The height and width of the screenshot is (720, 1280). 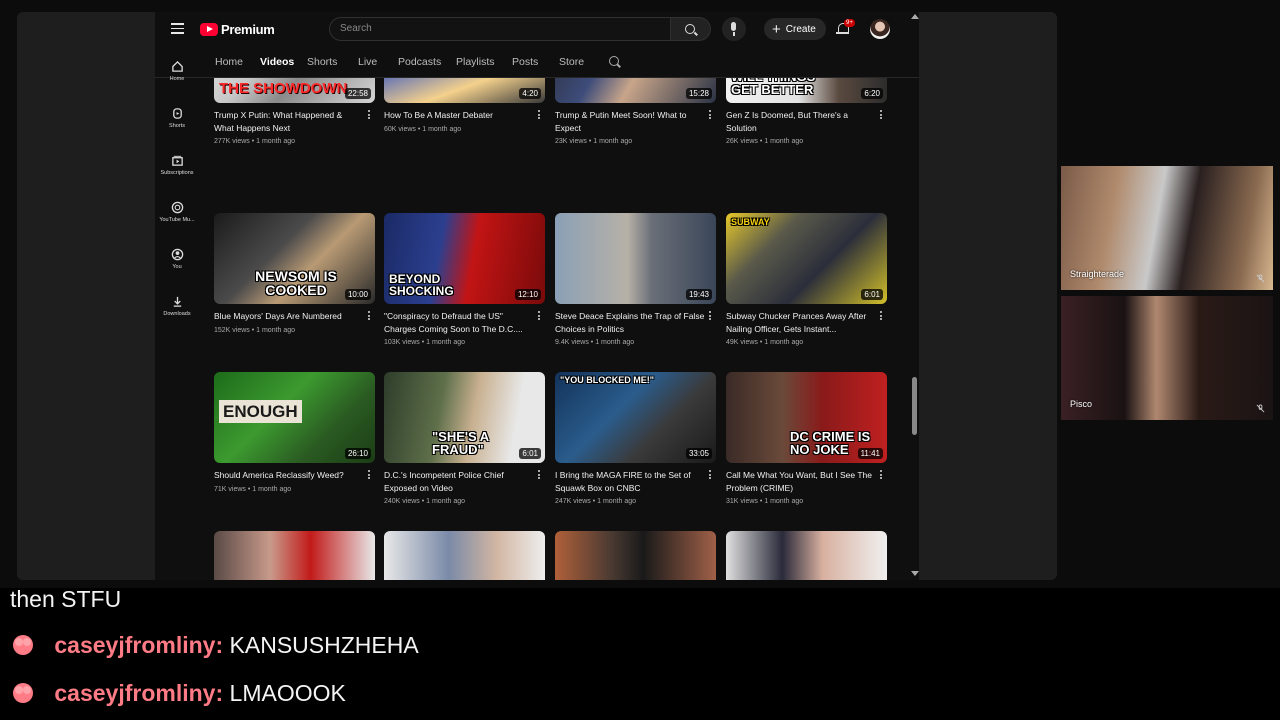 I want to click on logo-text: Premium, so click(x=248, y=29).